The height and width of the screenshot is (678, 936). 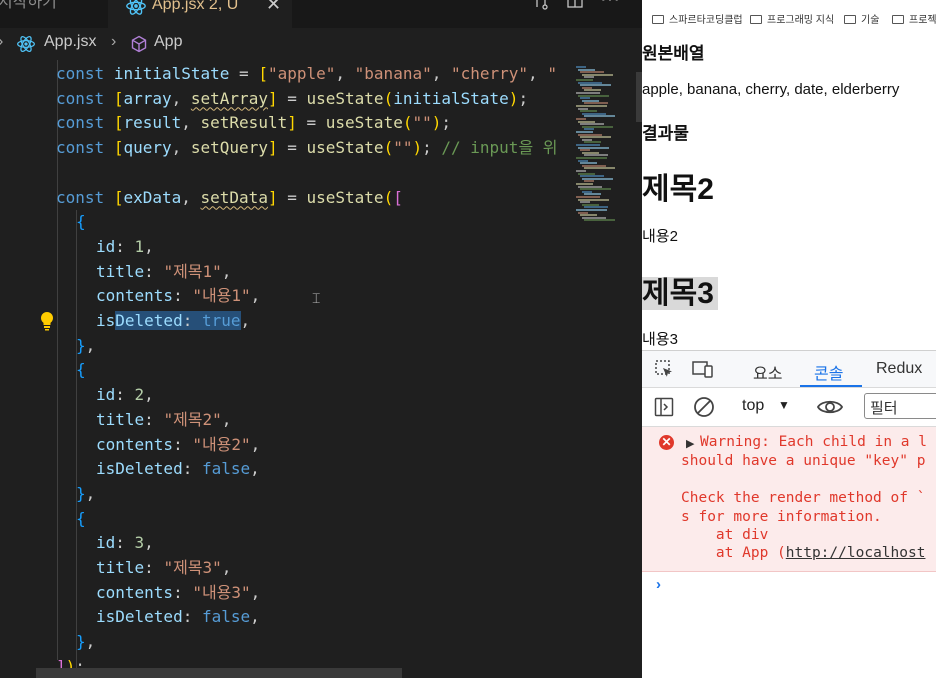 I want to click on tab-welcome-label: 시작하기, so click(x=28, y=5).